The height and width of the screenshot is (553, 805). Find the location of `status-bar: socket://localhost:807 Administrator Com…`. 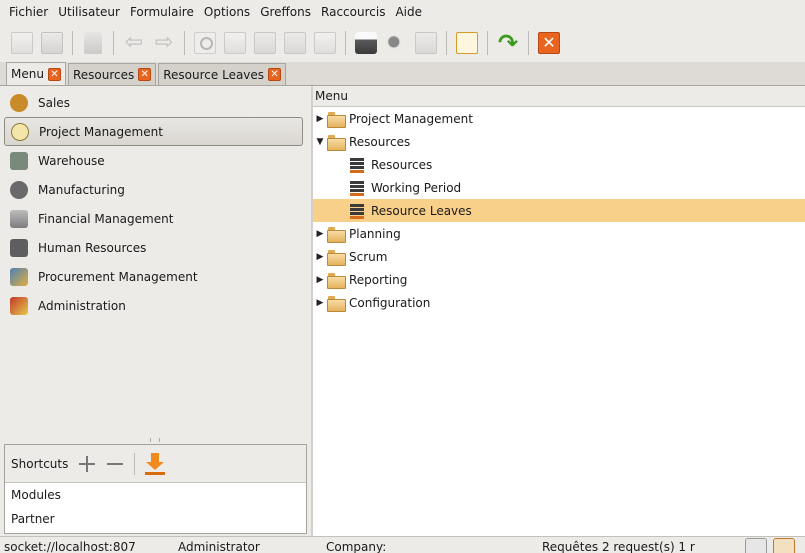

status-bar: socket://localhost:807 Administrator Com… is located at coordinates (402, 544).